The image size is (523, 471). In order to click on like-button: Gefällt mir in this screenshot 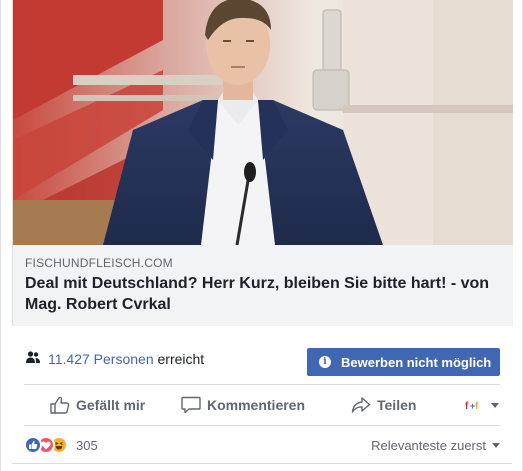, I will do `click(97, 405)`.